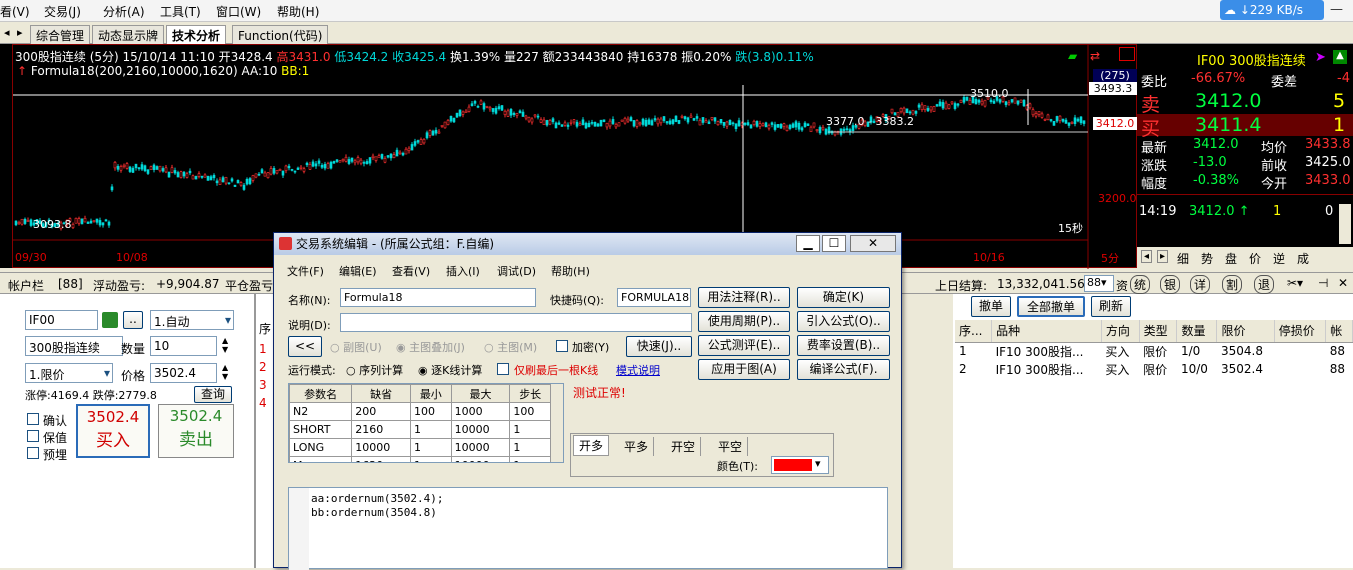 This screenshot has width=1353, height=570. Describe the element at coordinates (15, 11) in the screenshot. I see `menu-view: 看(V)` at that location.